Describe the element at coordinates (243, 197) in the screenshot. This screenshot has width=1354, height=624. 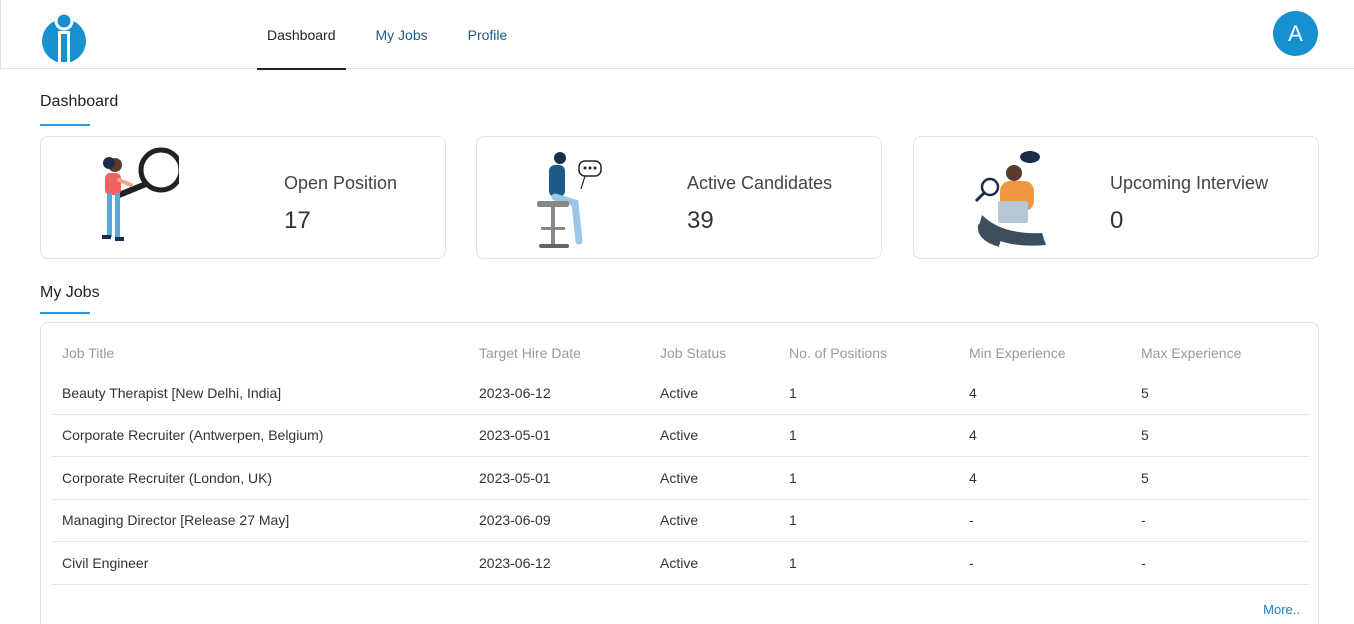
I see `stat-card-open-position: Open Position 17` at that location.